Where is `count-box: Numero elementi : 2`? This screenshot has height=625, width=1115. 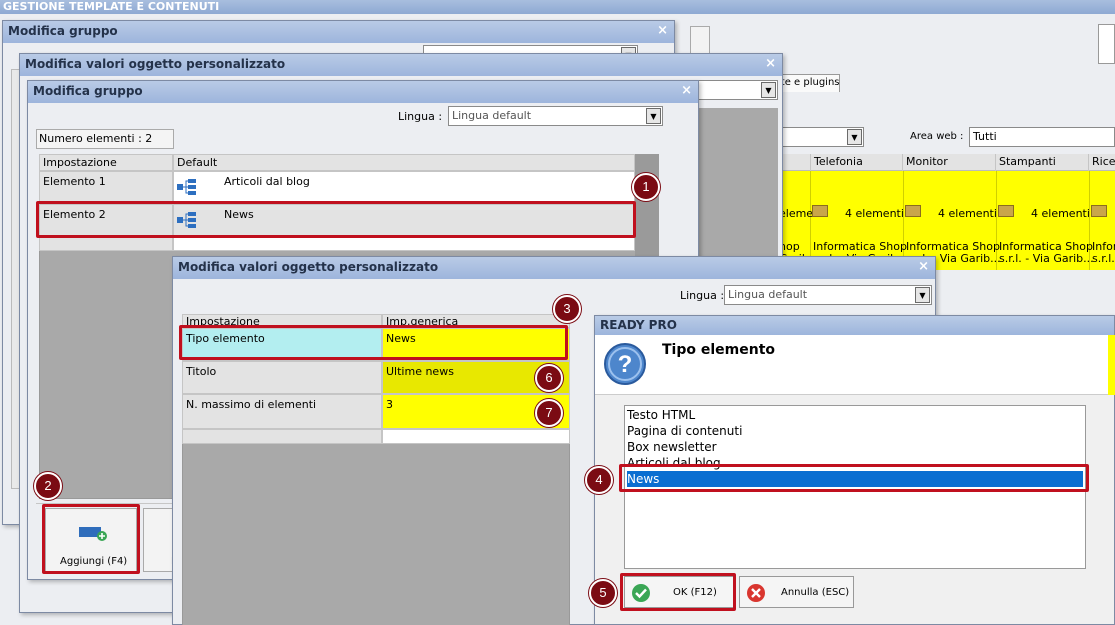 count-box: Numero elementi : 2 is located at coordinates (105, 139).